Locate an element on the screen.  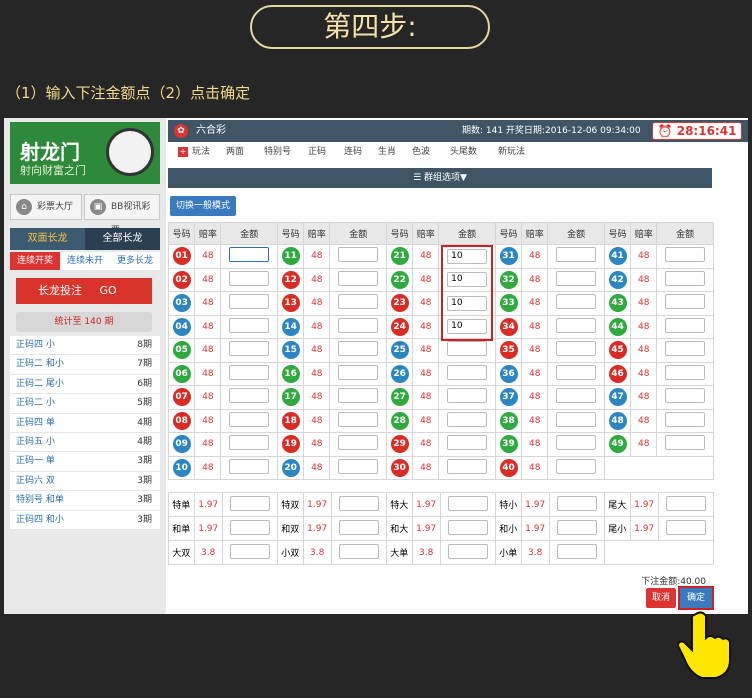
number-ball: 25 is located at coordinates (399, 350).